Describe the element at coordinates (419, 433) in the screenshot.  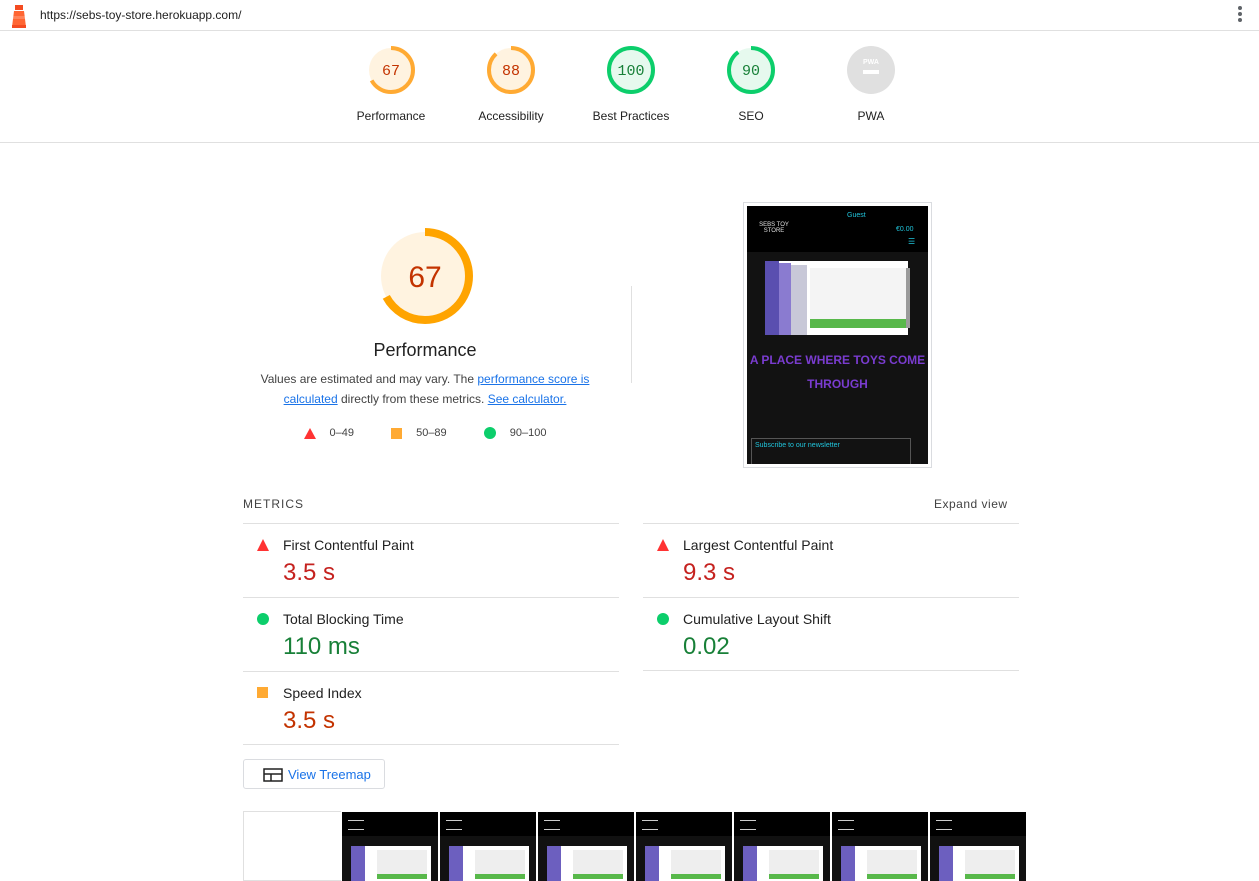
I see `legend-average: 50–89` at that location.